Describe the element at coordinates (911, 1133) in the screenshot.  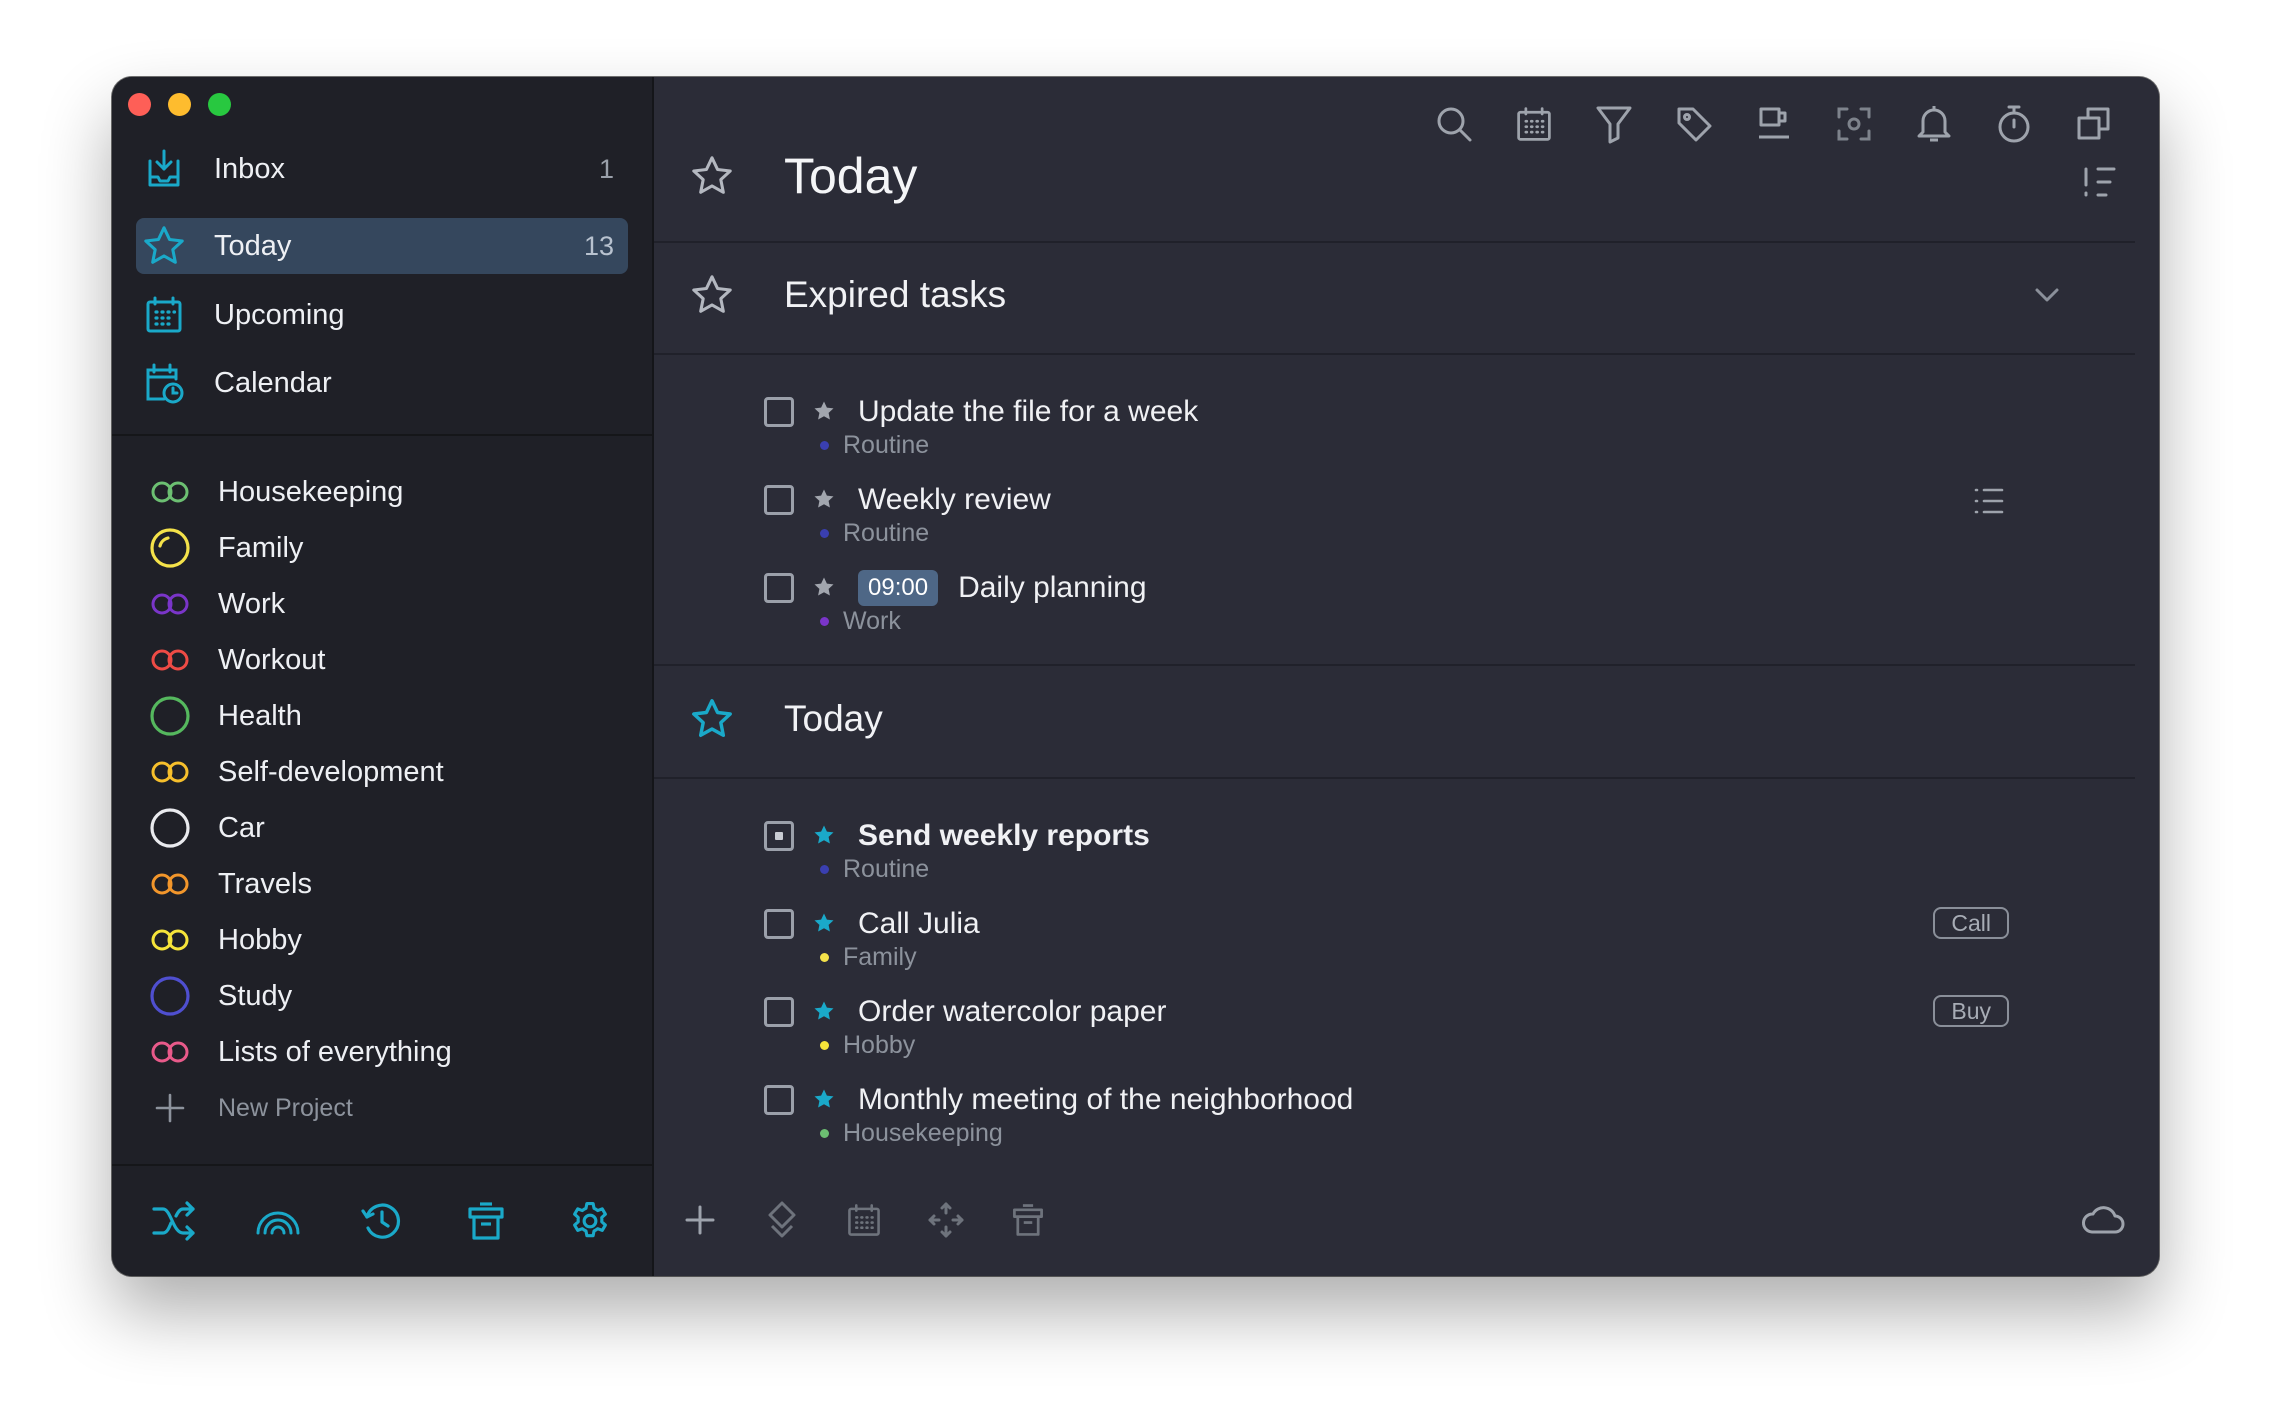
I see `task-project: Housekeeping` at that location.